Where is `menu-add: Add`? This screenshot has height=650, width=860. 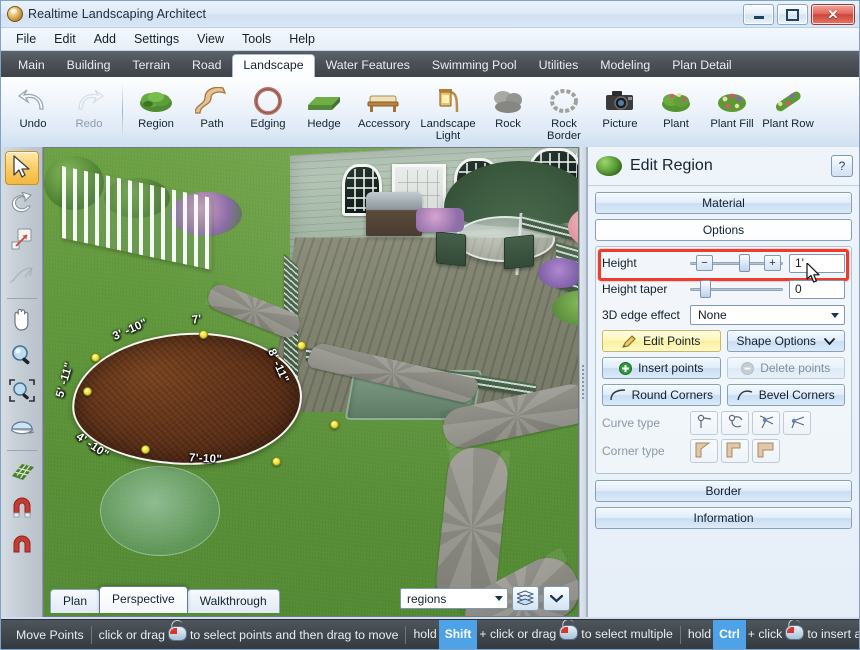 menu-add: Add is located at coordinates (105, 39).